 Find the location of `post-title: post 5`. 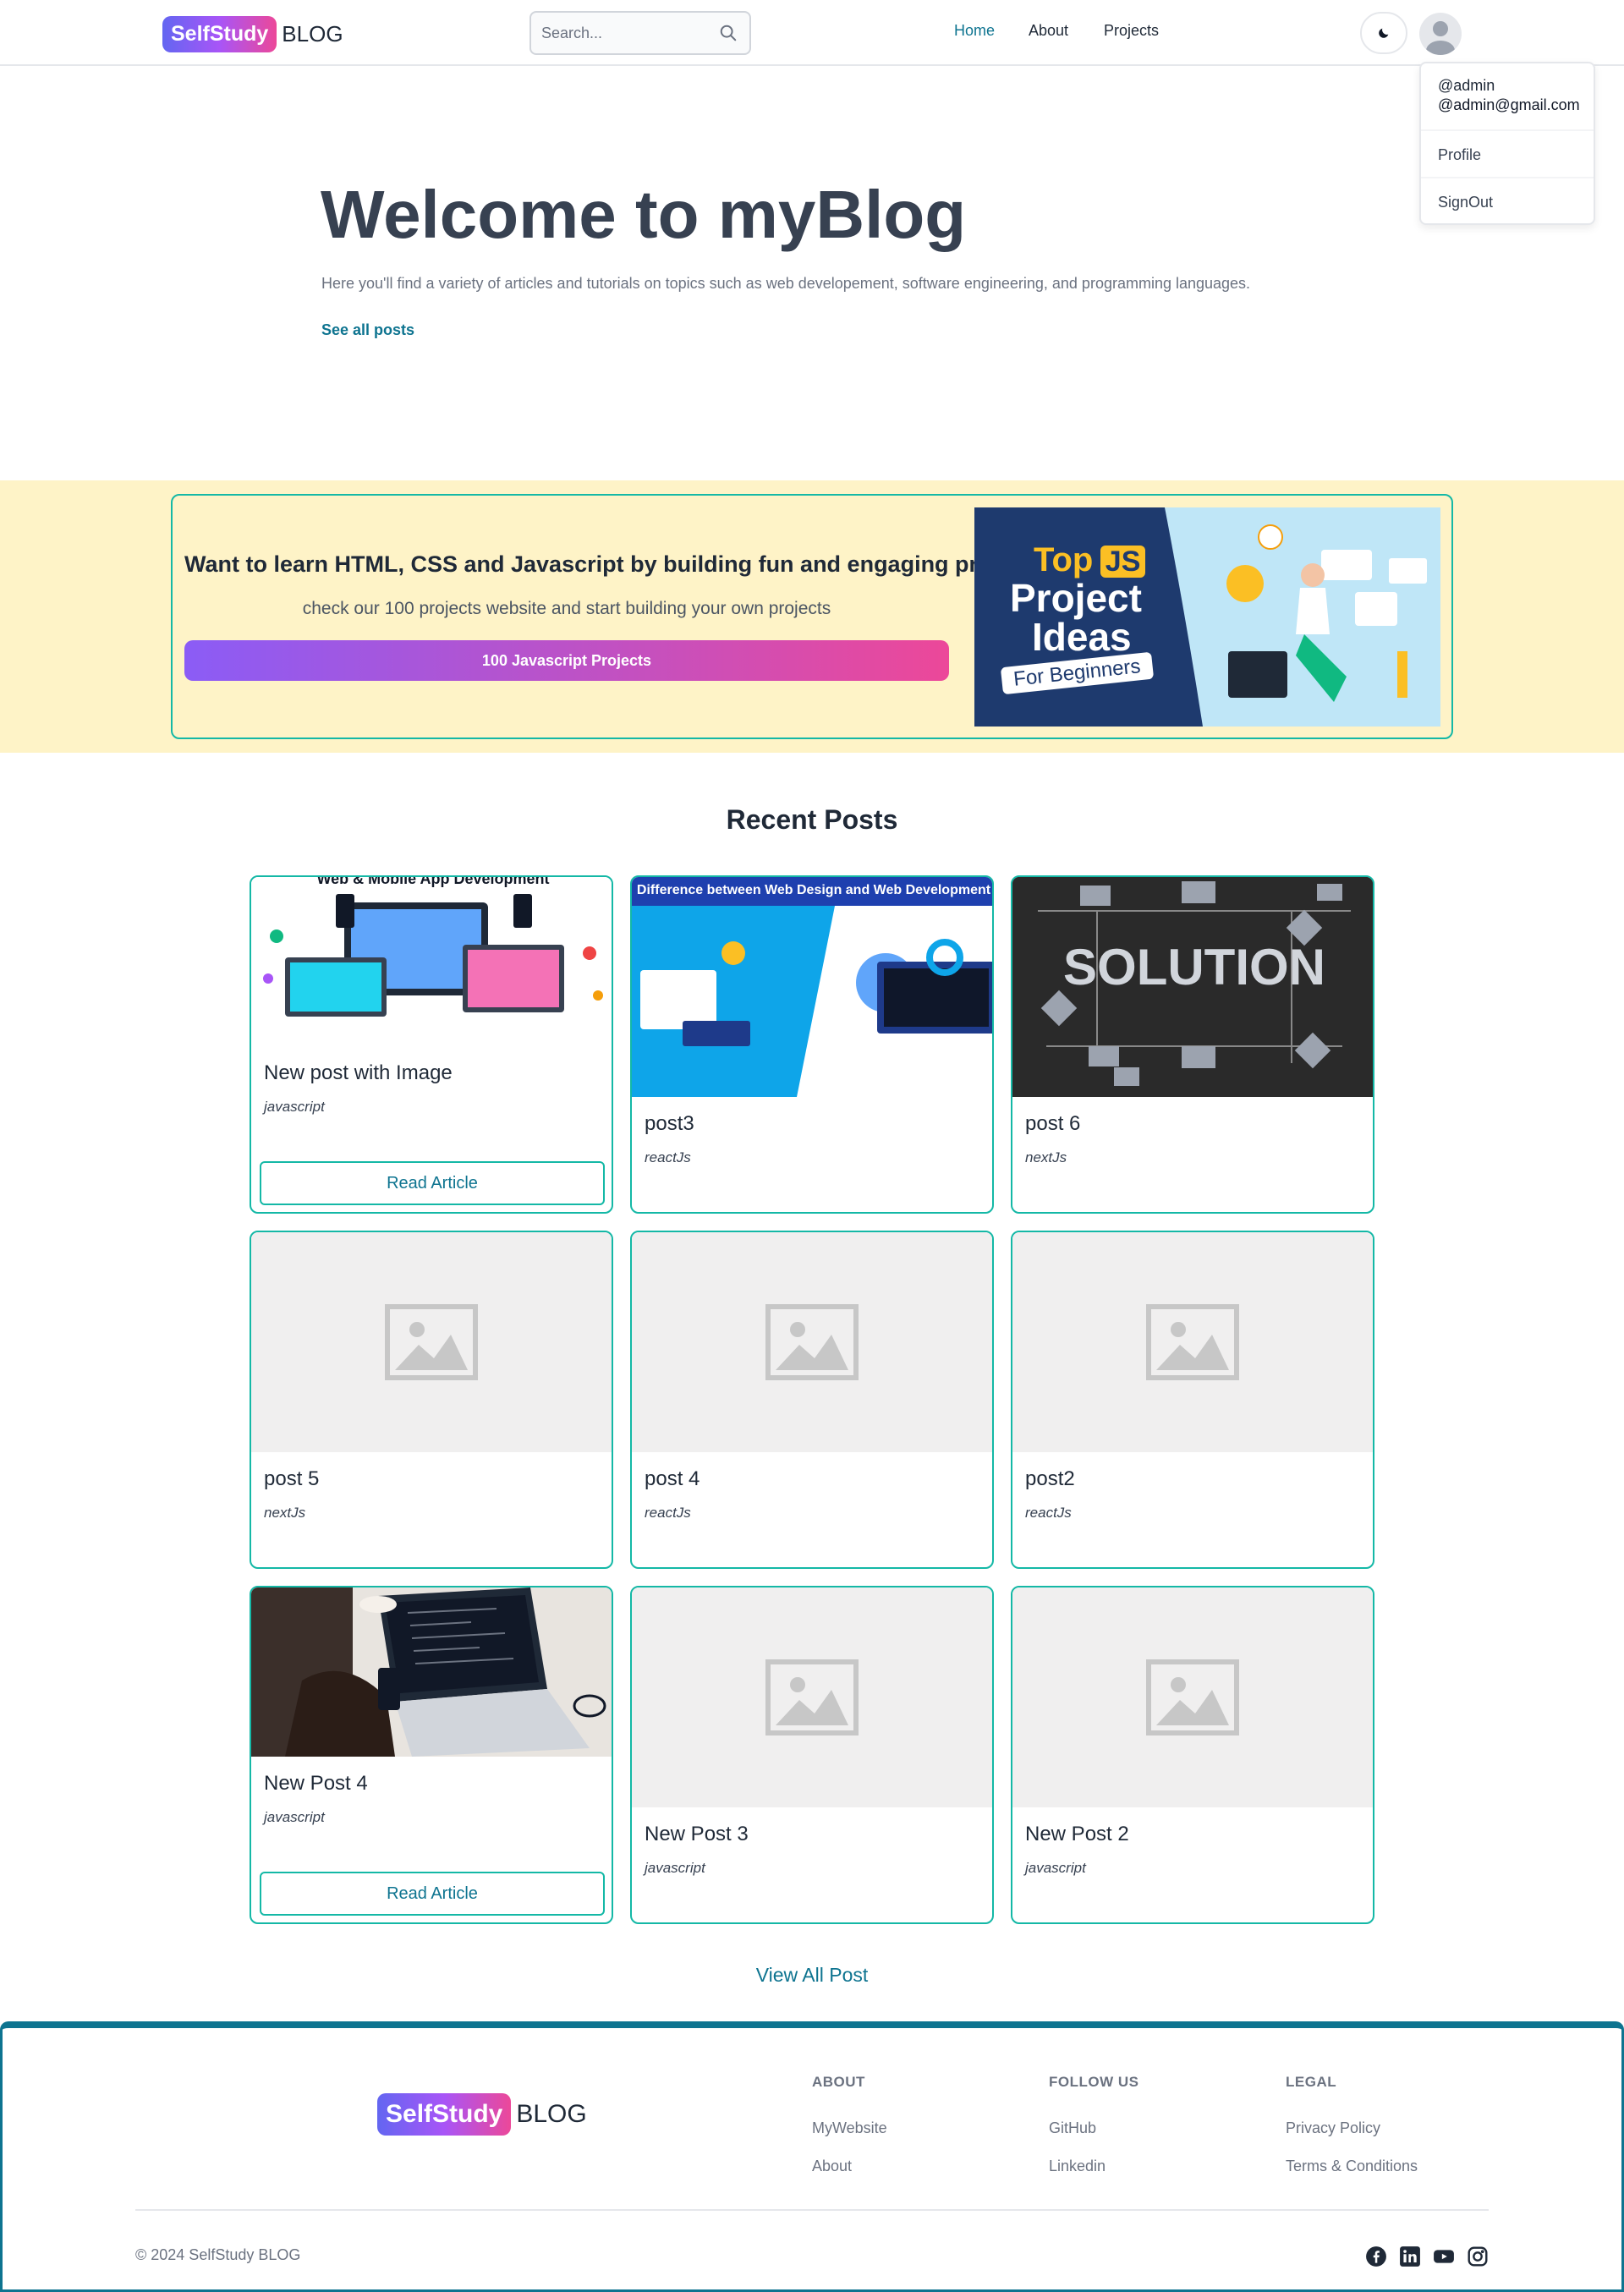

post-title: post 5 is located at coordinates (292, 1478).